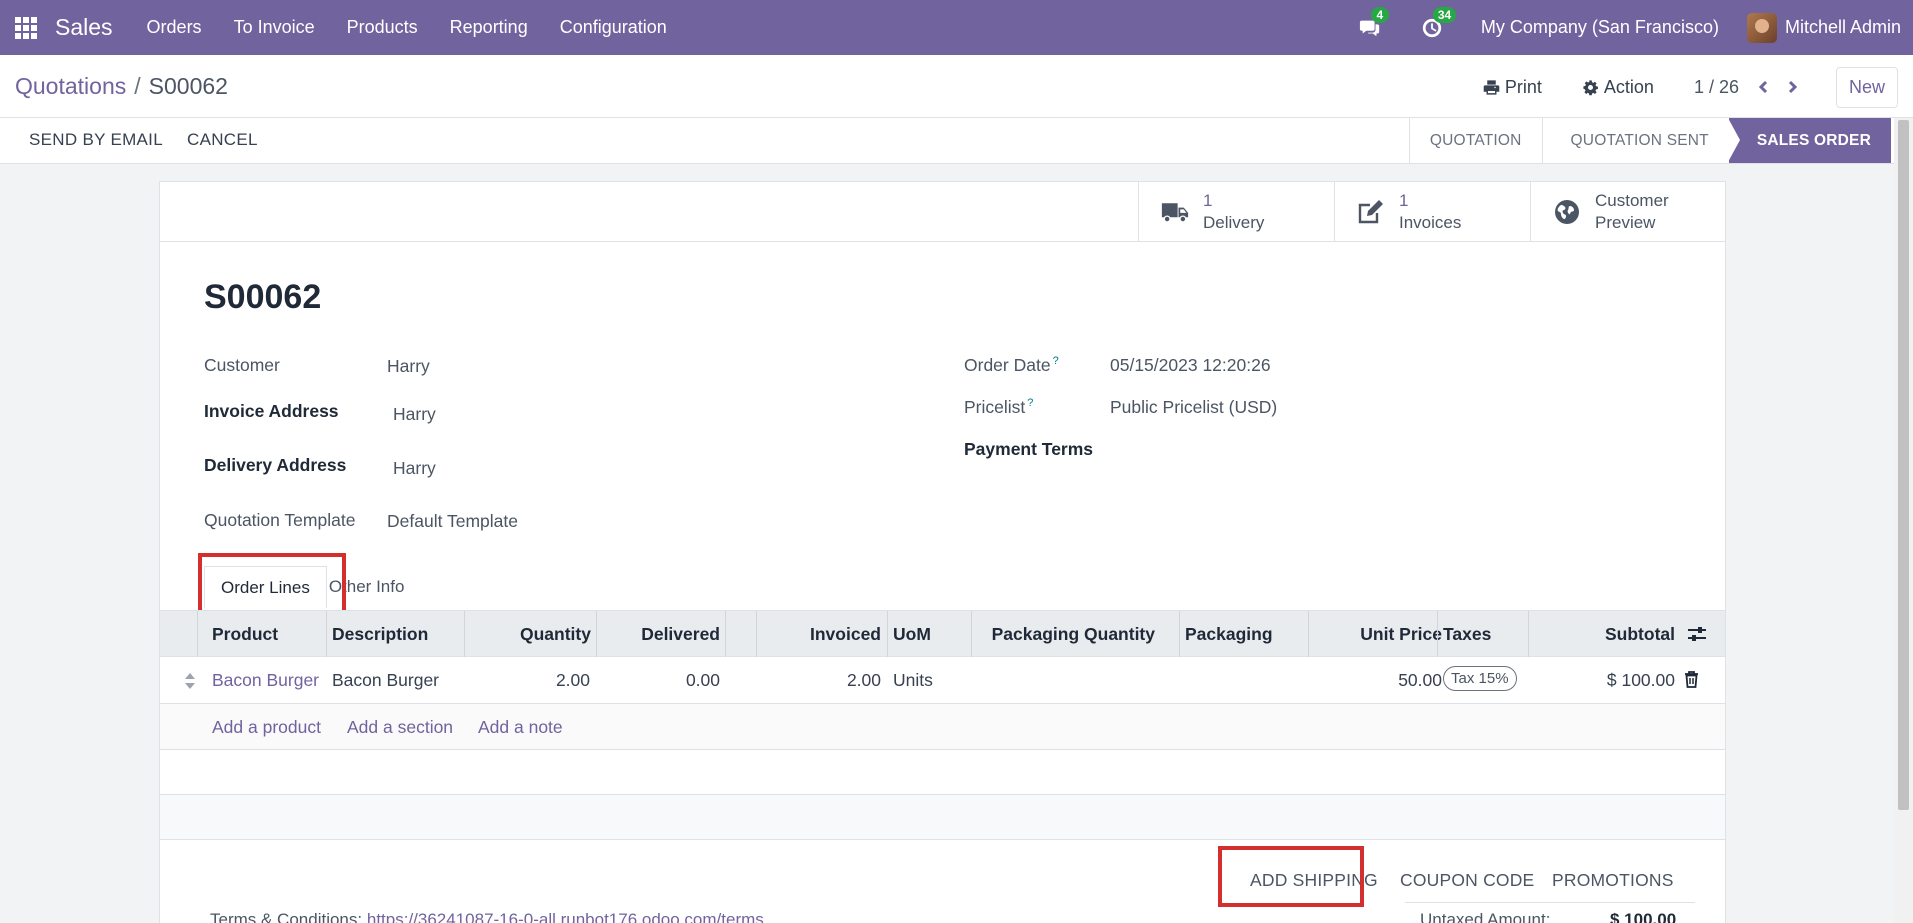 The width and height of the screenshot is (1913, 923). Describe the element at coordinates (1056, 361) in the screenshot. I see `order-date-help-icon: ?` at that location.